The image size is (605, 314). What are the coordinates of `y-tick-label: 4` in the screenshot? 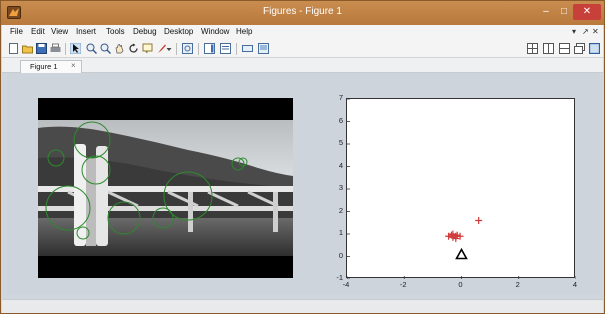 It's located at (340, 165).